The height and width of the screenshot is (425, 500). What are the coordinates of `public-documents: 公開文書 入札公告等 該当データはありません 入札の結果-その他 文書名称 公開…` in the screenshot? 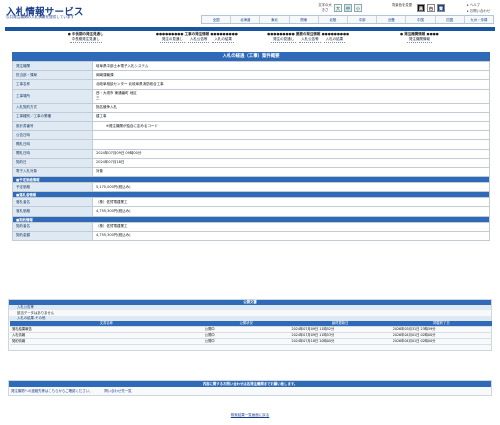 It's located at (250, 325).